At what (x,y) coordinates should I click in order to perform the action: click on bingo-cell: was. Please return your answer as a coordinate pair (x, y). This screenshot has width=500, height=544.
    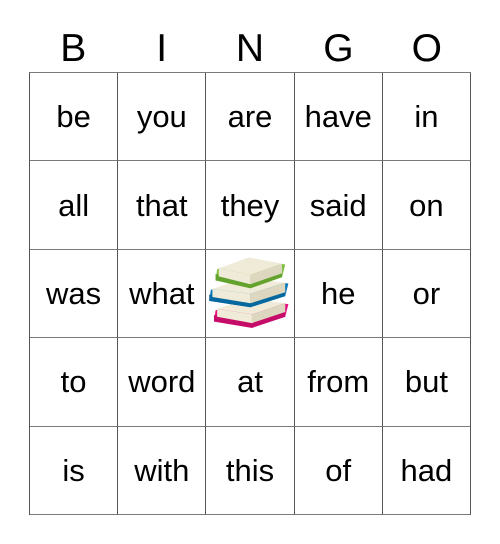
    Looking at the image, I should click on (74, 294).